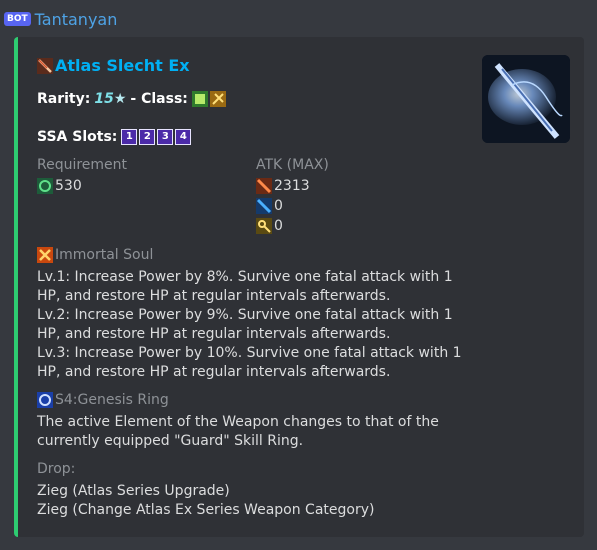  I want to click on drop-item: Zieg (Atlas Series Upgrade), so click(133, 491).